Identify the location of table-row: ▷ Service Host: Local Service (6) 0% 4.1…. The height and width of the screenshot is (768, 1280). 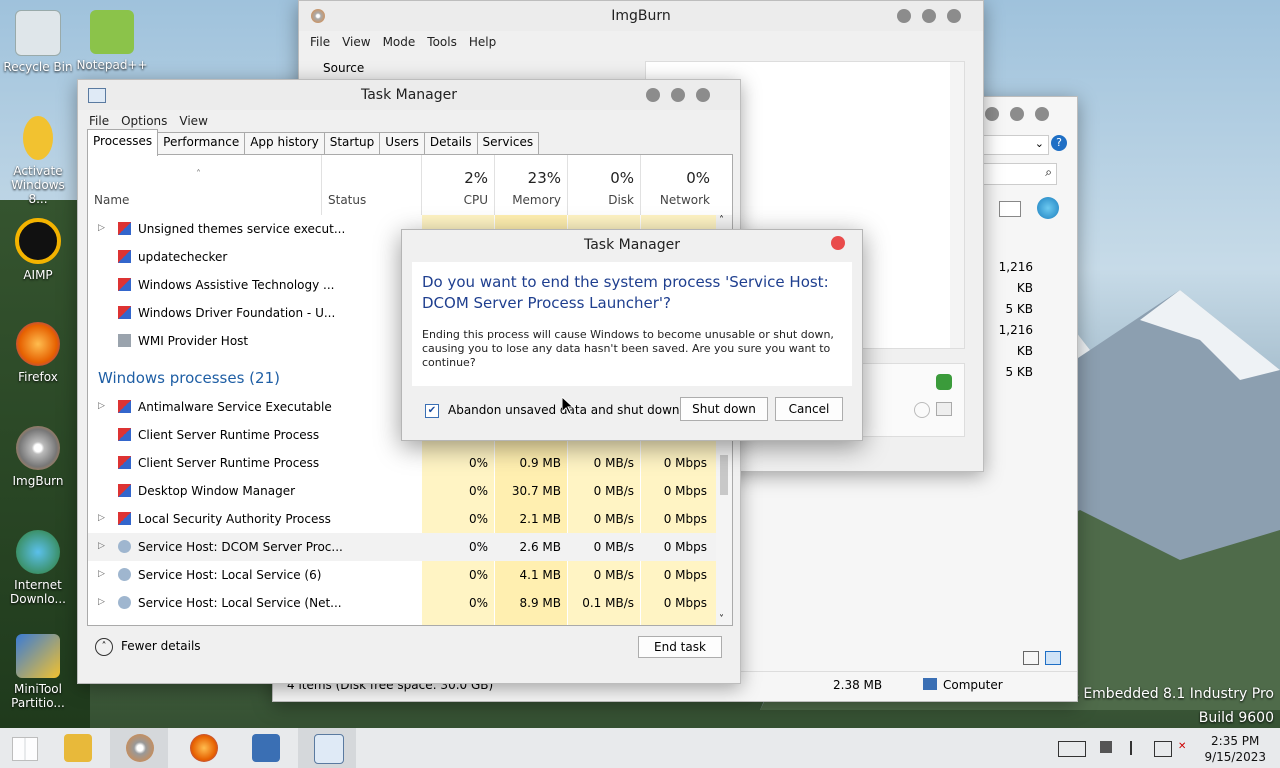
(402, 575).